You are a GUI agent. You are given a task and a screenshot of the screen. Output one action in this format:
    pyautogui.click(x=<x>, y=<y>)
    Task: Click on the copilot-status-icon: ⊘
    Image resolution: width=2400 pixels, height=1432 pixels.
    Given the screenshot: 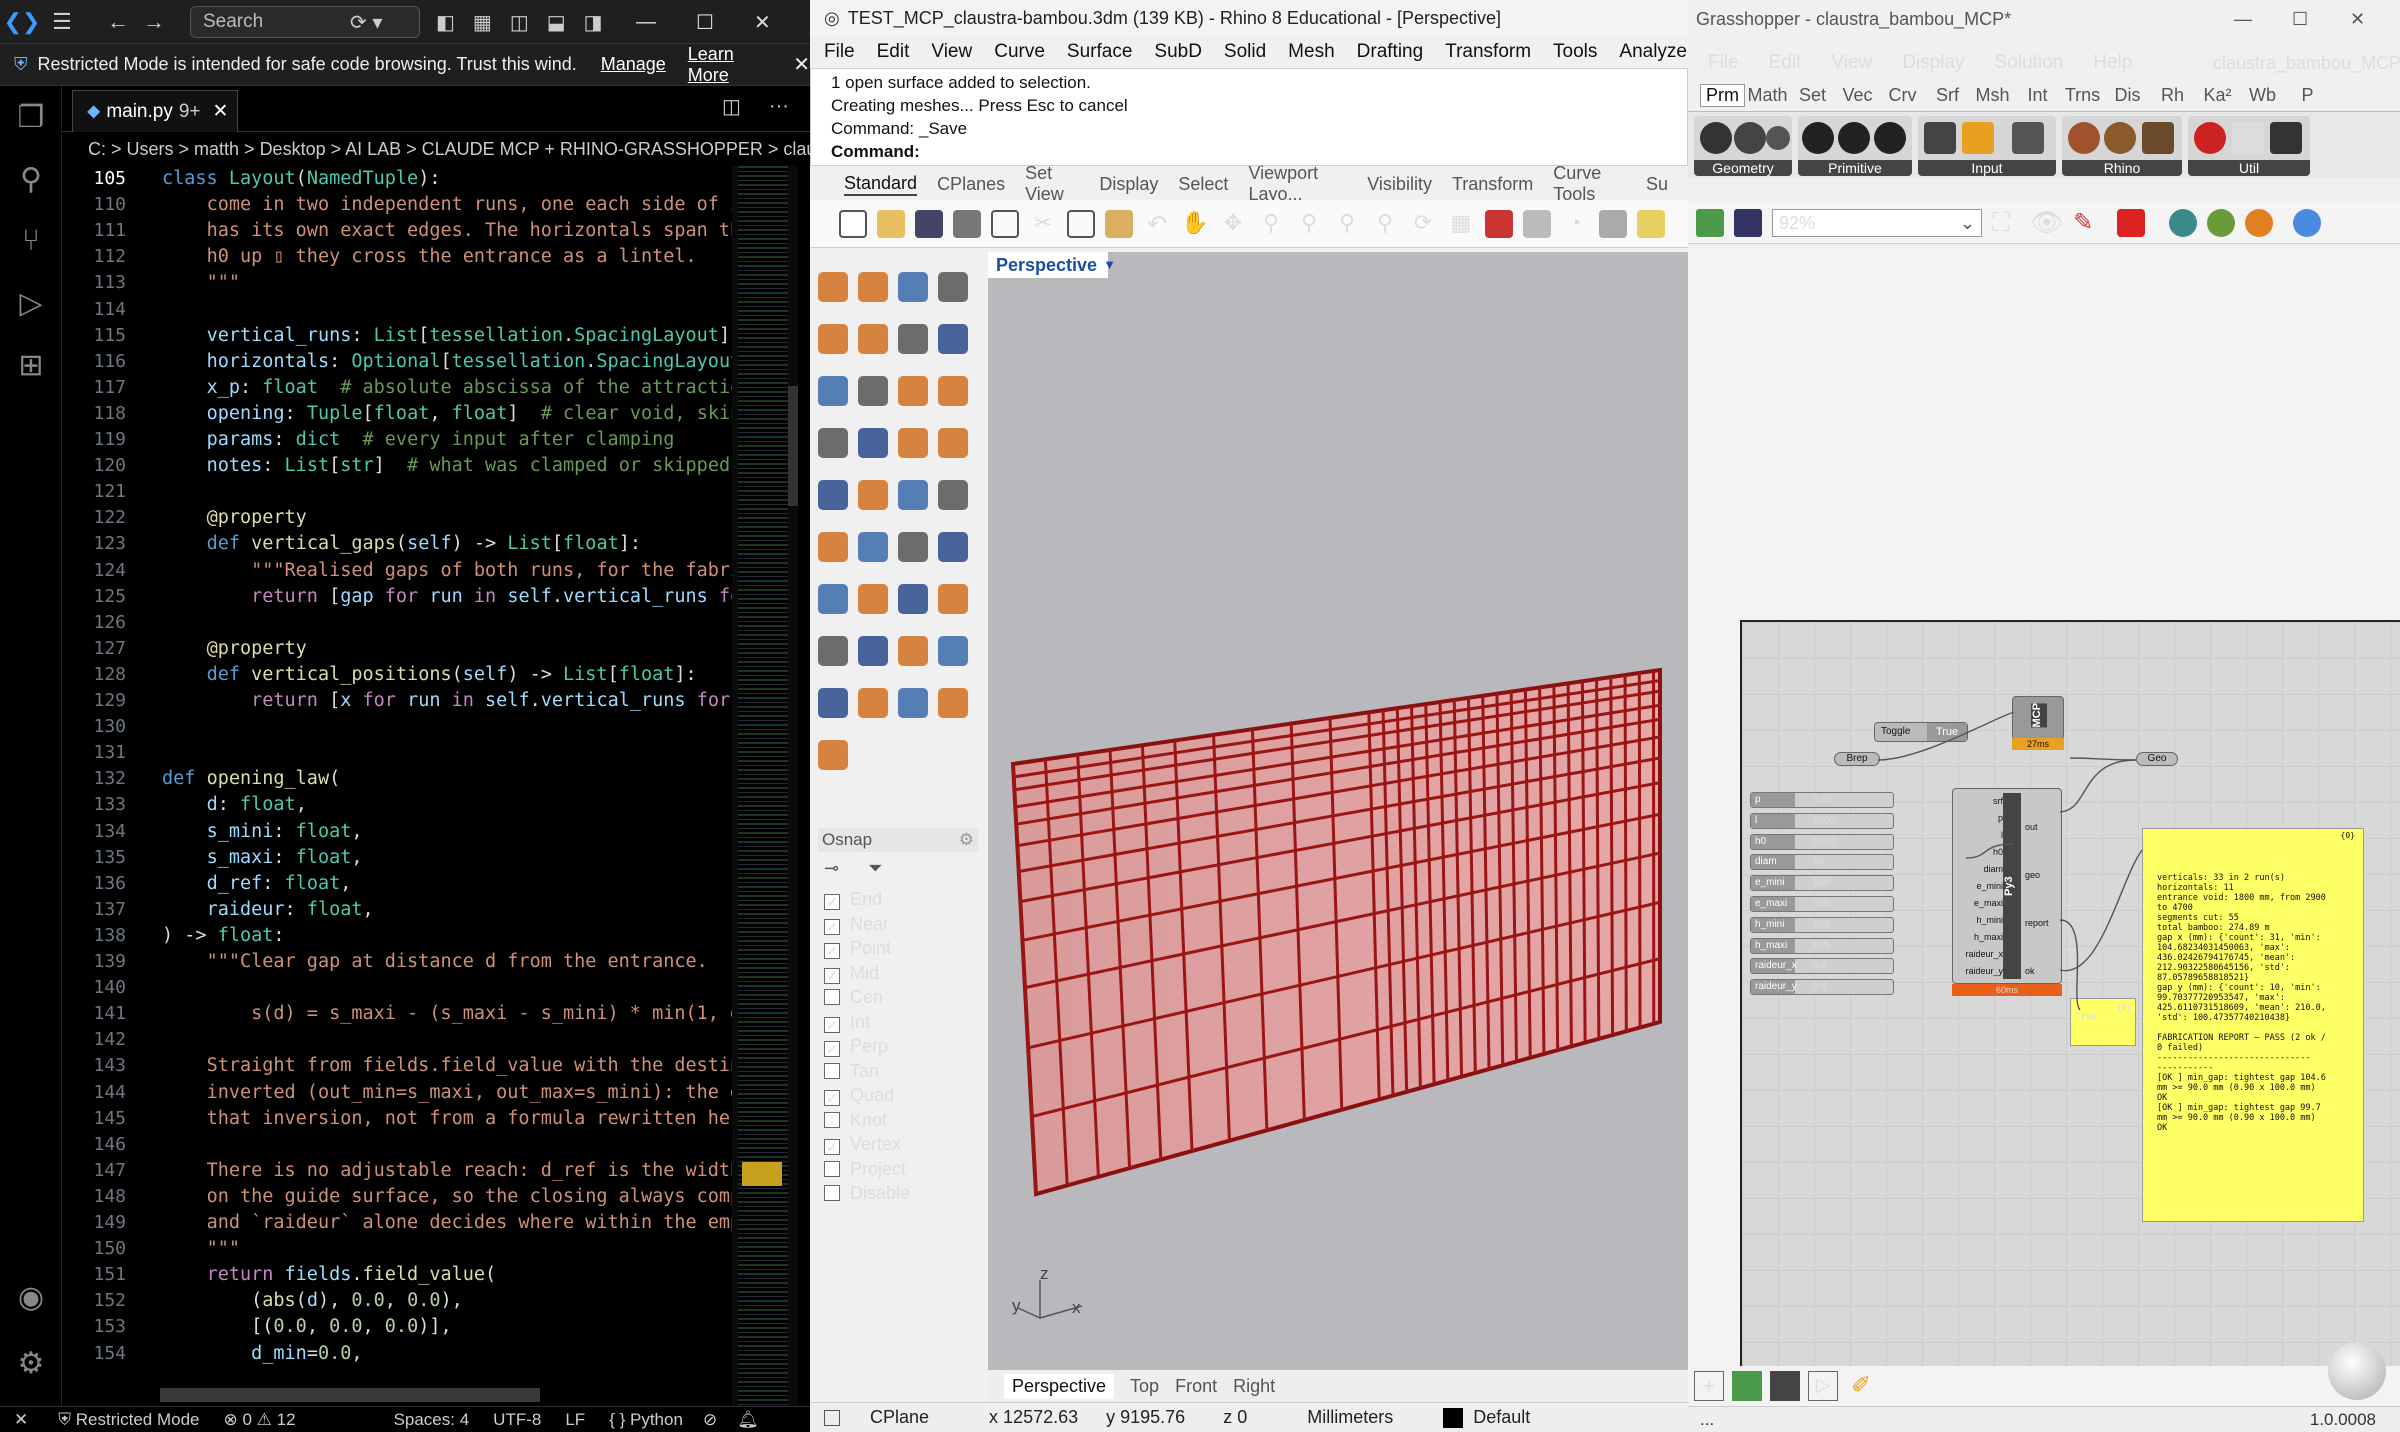 What is the action you would take?
    pyautogui.click(x=710, y=1420)
    